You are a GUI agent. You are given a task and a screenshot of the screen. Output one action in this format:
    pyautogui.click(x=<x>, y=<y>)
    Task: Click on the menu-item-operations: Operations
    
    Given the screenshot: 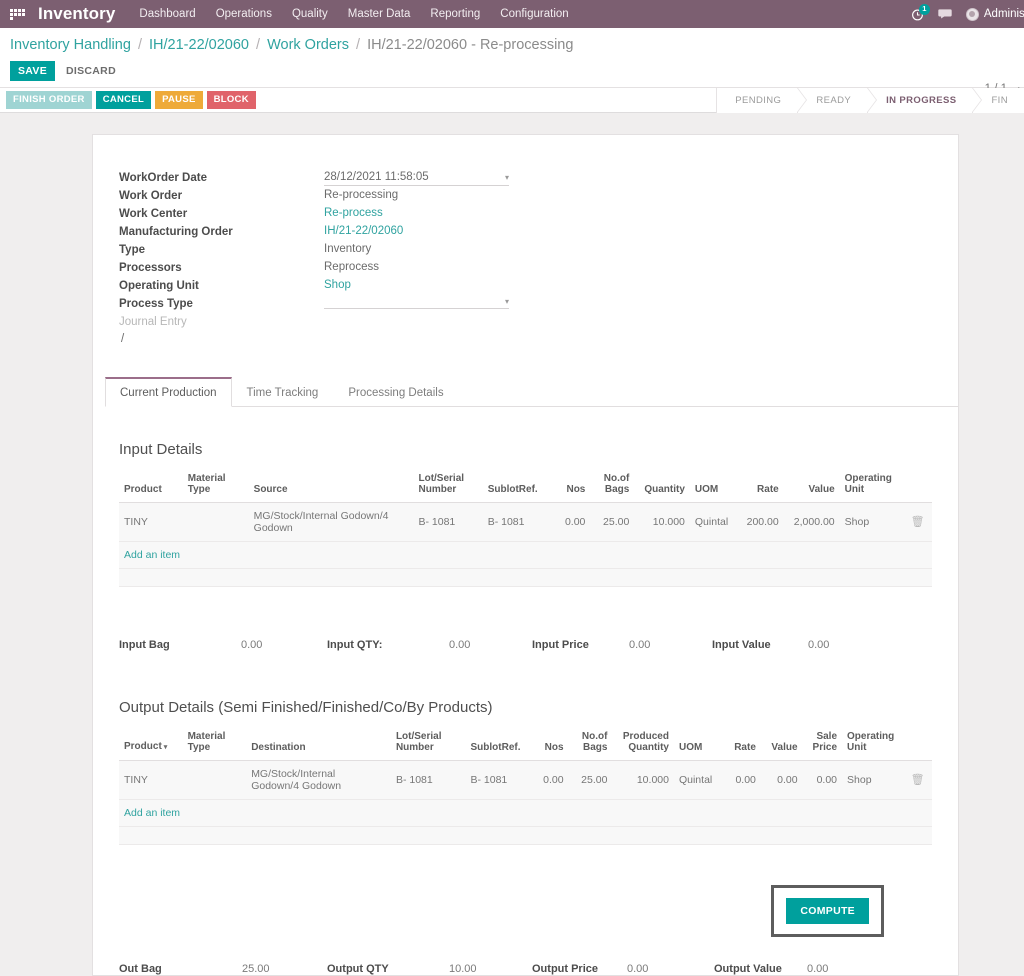 What is the action you would take?
    pyautogui.click(x=244, y=14)
    